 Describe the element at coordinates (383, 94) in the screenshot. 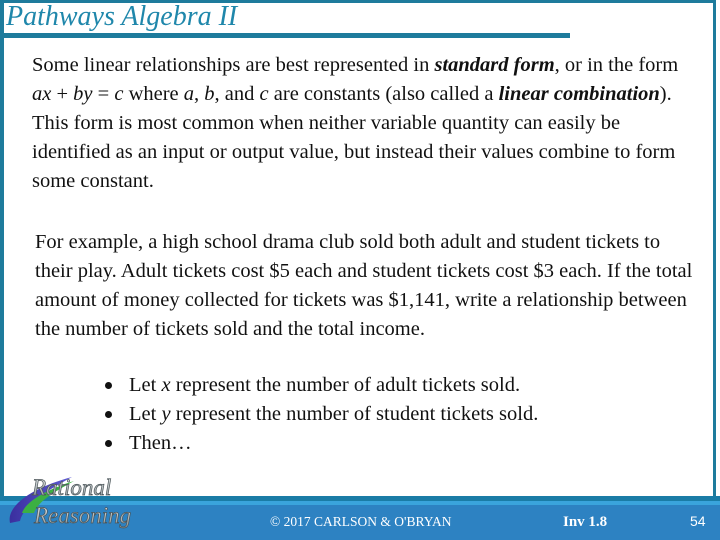

I see `intro-text: are constants (also called a` at that location.